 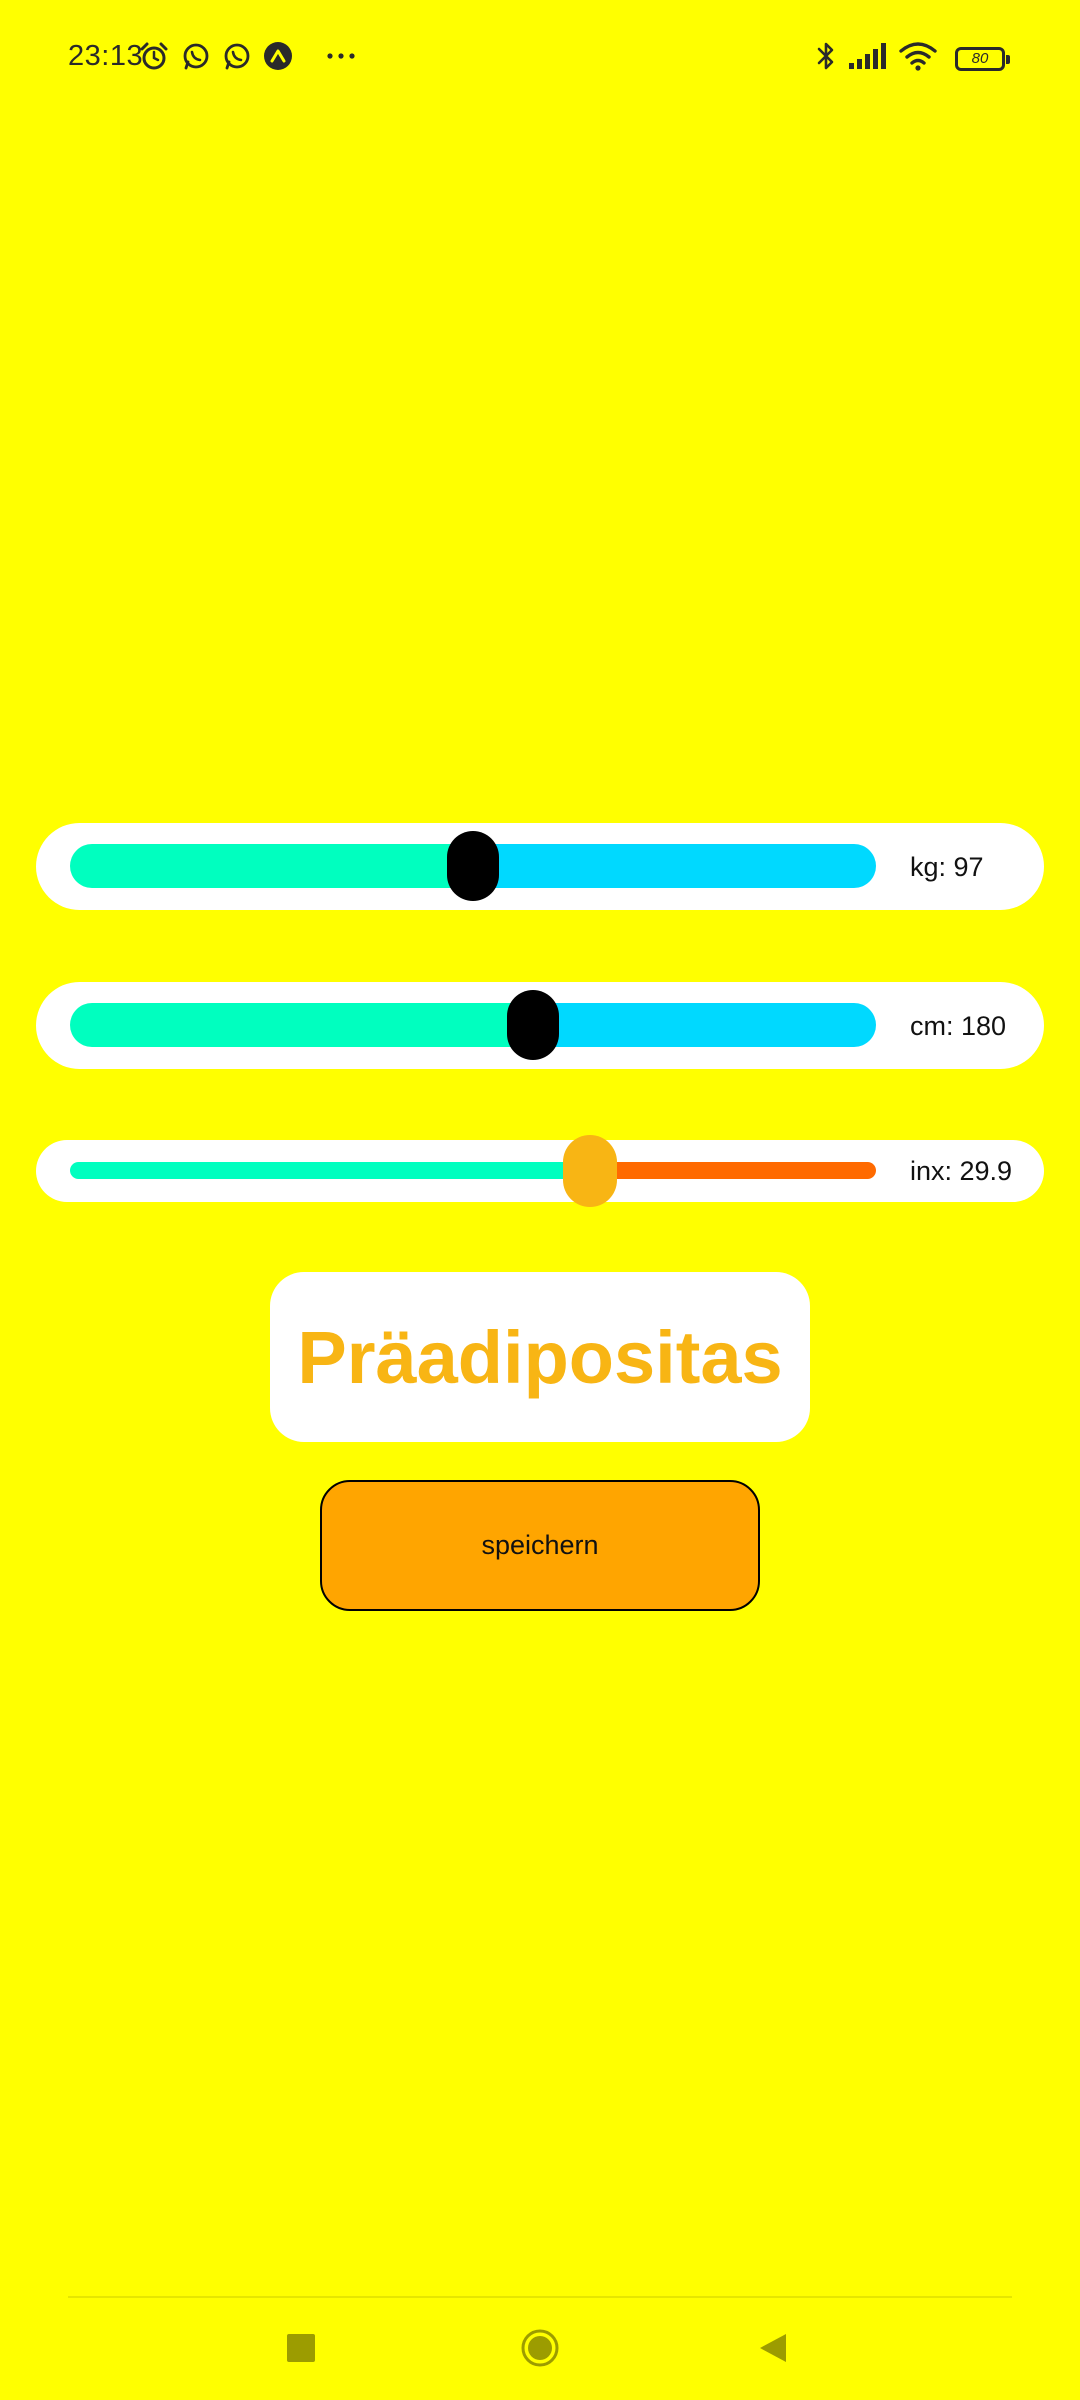 I want to click on battery-level: 80, so click(x=980, y=58).